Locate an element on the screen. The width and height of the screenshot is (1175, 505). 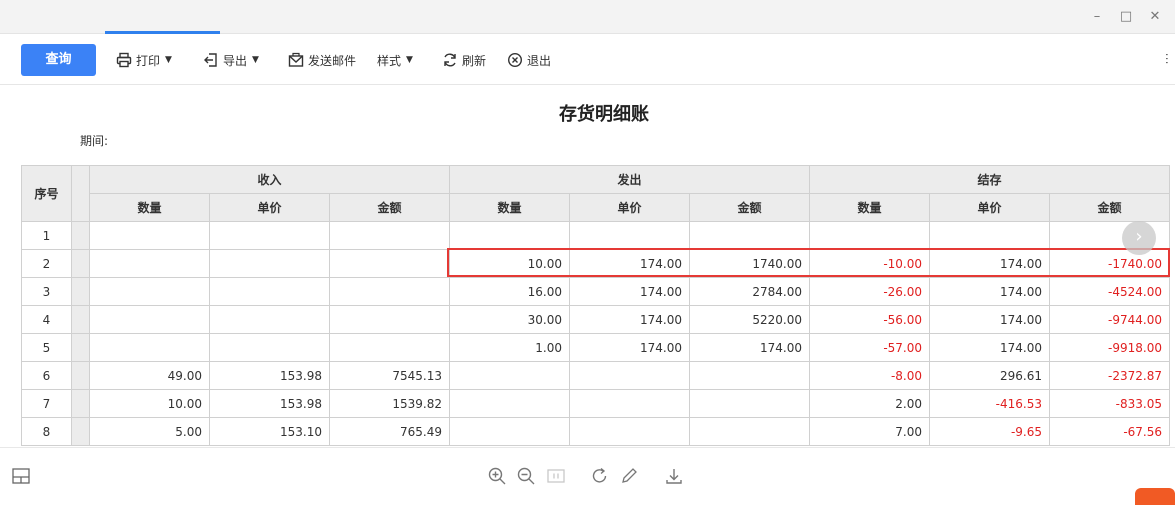
cell-out-amt: 1740.00 is located at coordinates (749, 263).